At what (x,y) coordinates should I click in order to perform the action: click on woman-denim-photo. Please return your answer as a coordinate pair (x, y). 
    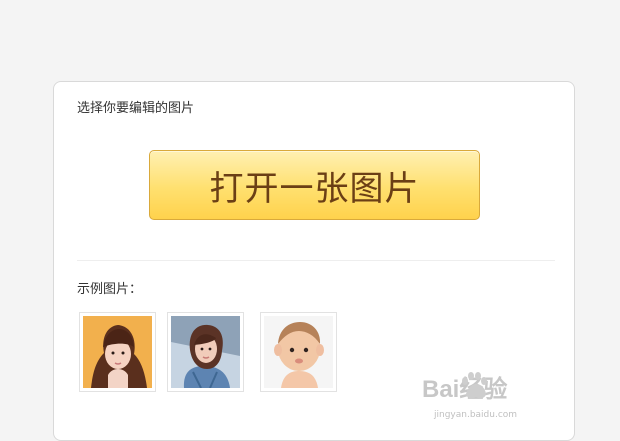
    Looking at the image, I should click on (205, 352).